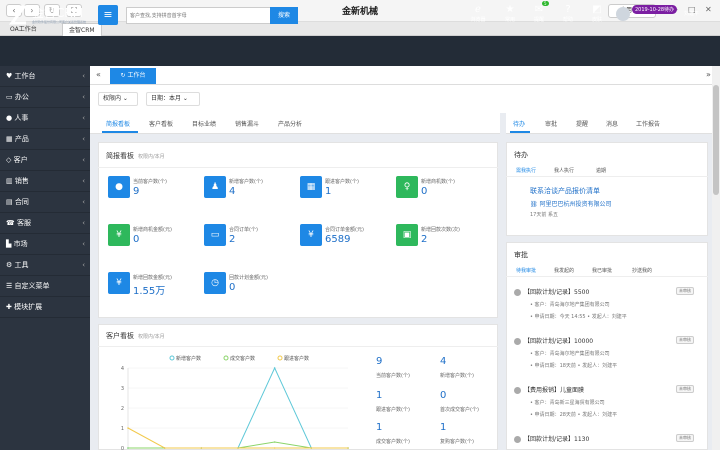 This screenshot has height=450, width=720. Describe the element at coordinates (554, 389) in the screenshot. I see `approval-item-title: 【费用报销】儿童面膜` at that location.